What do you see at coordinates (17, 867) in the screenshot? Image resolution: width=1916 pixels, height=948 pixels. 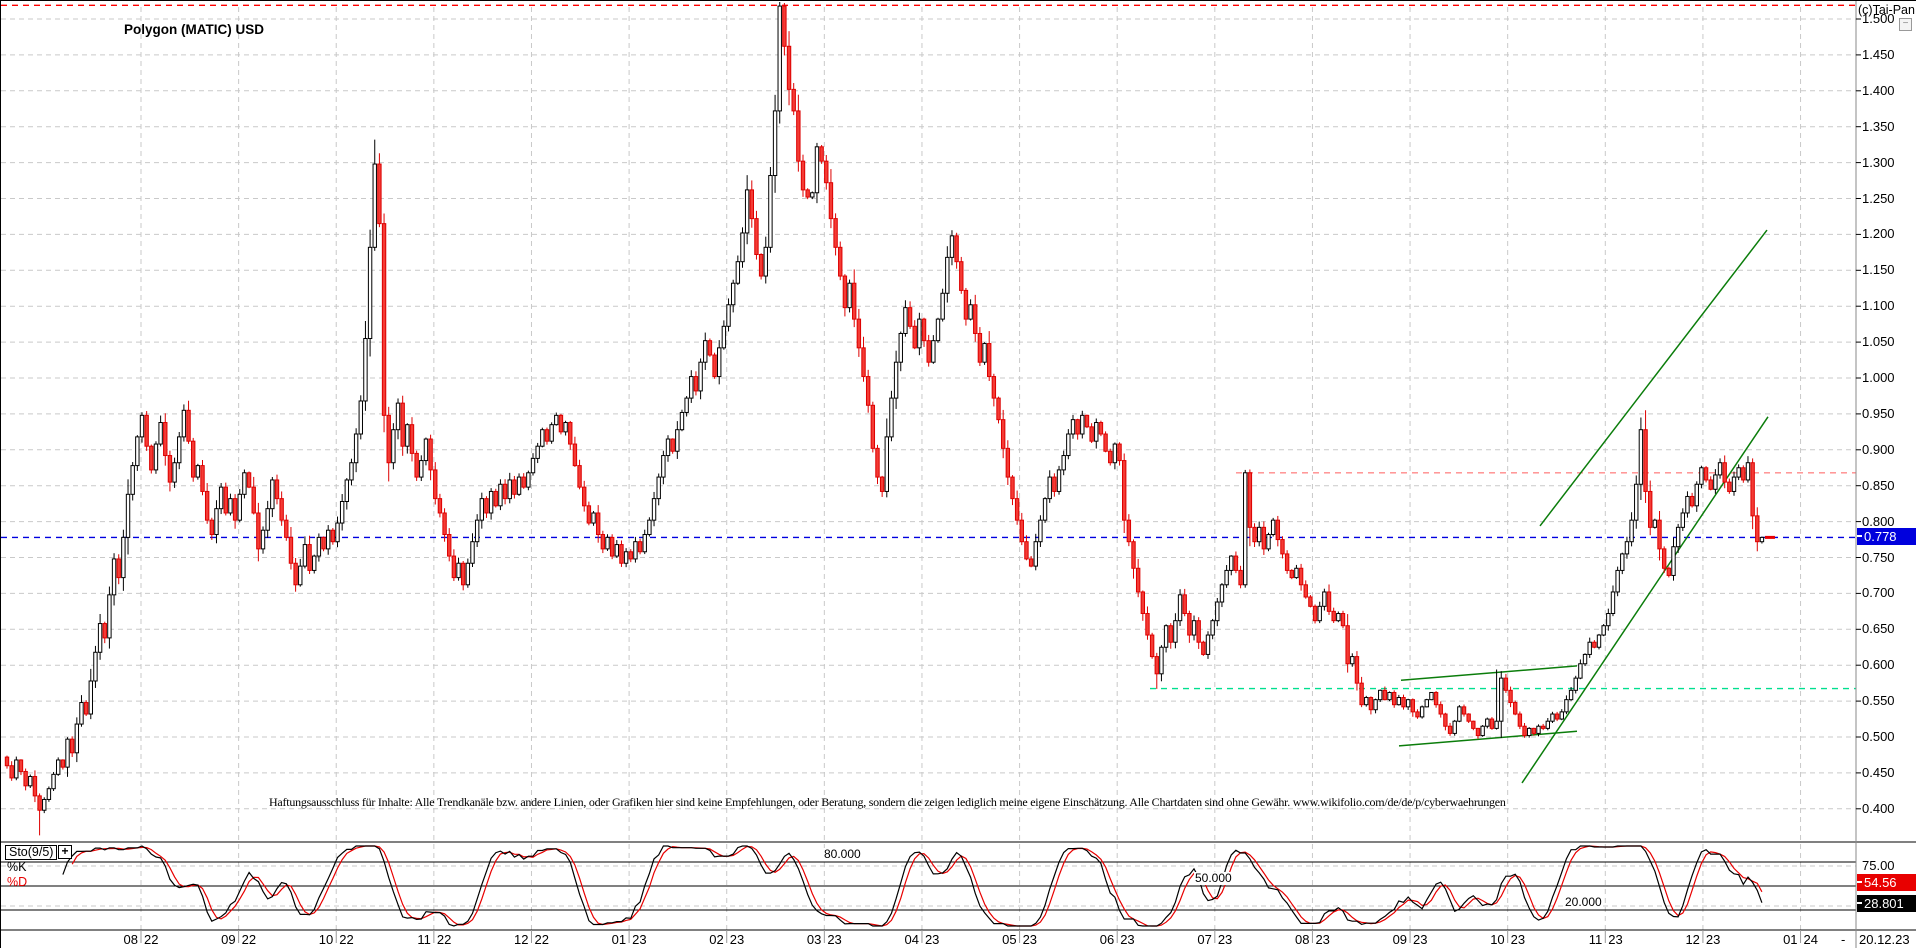 I see `sto-k-legend: %K` at bounding box center [17, 867].